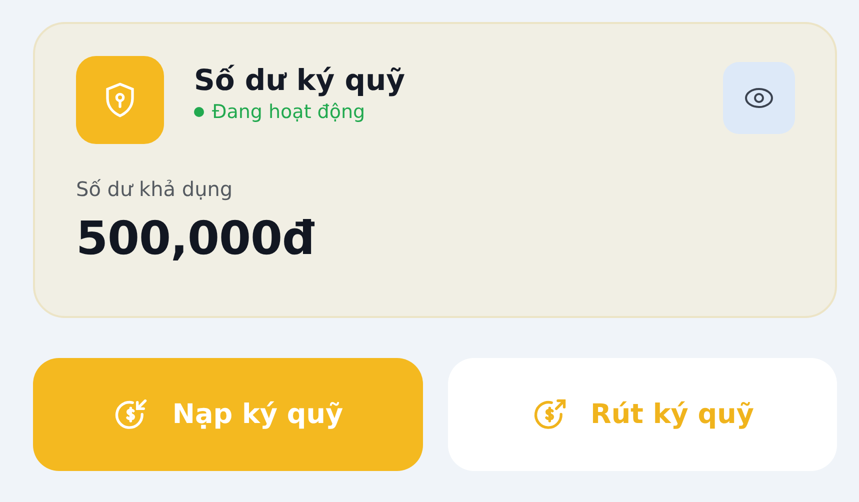  Describe the element at coordinates (300, 80) in the screenshot. I see `card-title: Số dư ký quỹ` at that location.